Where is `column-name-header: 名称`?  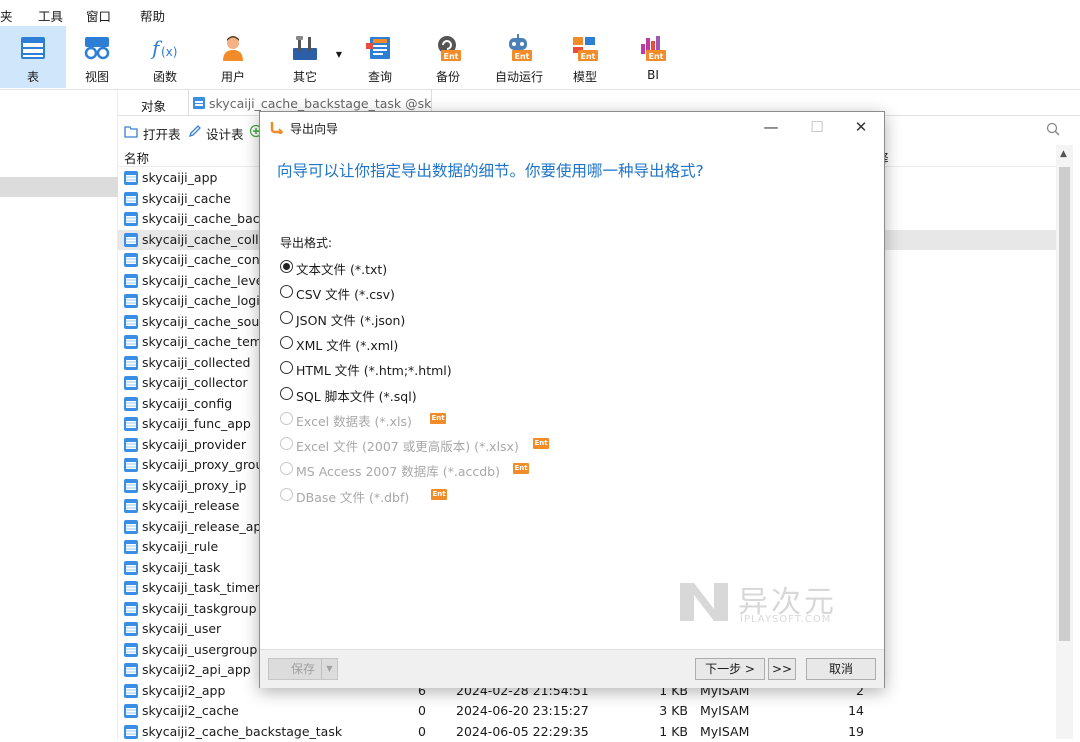 column-name-header: 名称 is located at coordinates (136, 157).